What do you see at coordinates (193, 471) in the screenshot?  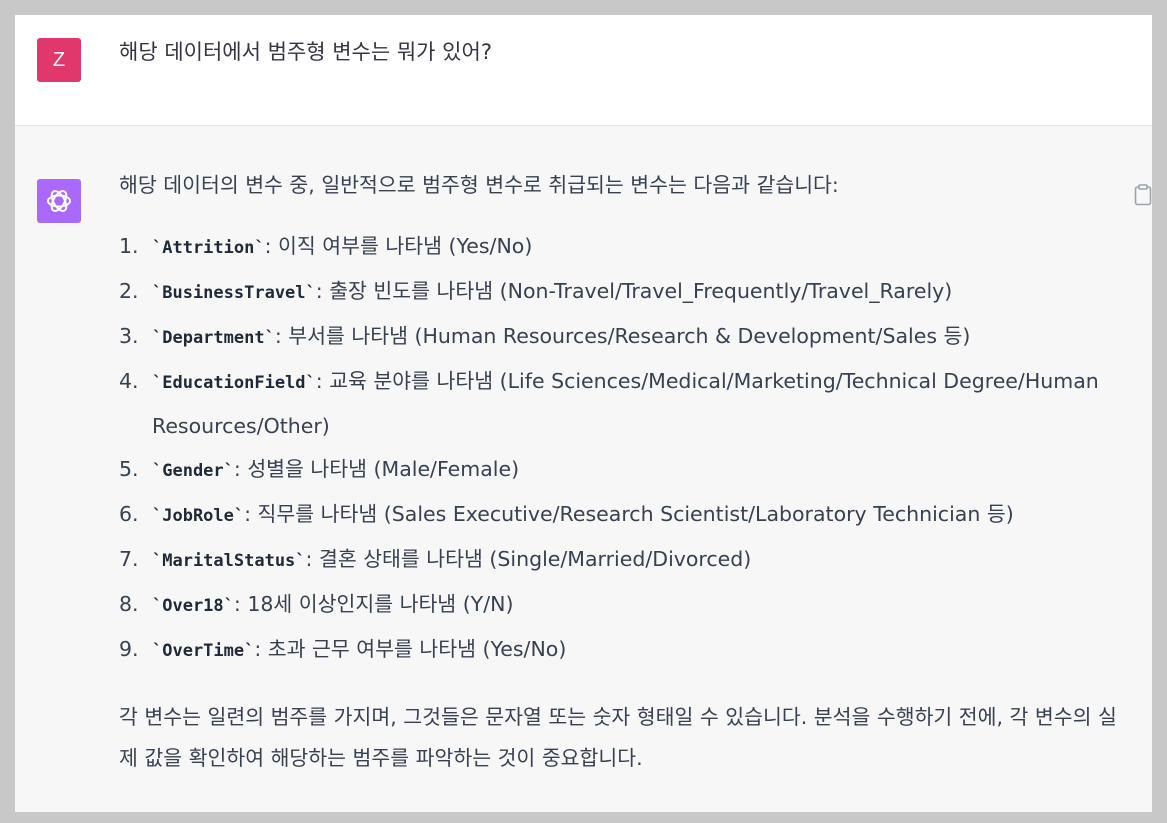 I see `variable-code: `Gender`` at bounding box center [193, 471].